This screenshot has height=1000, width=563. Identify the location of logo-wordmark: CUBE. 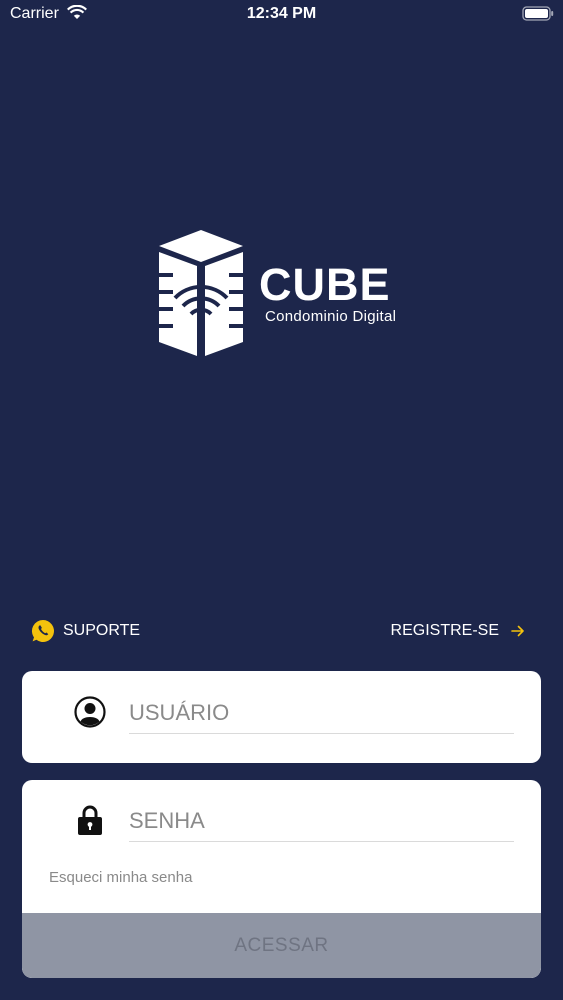
(325, 284).